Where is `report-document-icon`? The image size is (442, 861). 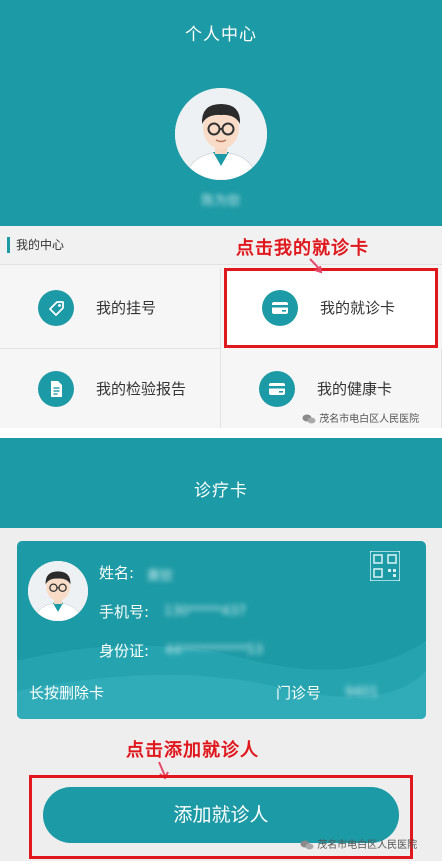
report-document-icon is located at coordinates (56, 389).